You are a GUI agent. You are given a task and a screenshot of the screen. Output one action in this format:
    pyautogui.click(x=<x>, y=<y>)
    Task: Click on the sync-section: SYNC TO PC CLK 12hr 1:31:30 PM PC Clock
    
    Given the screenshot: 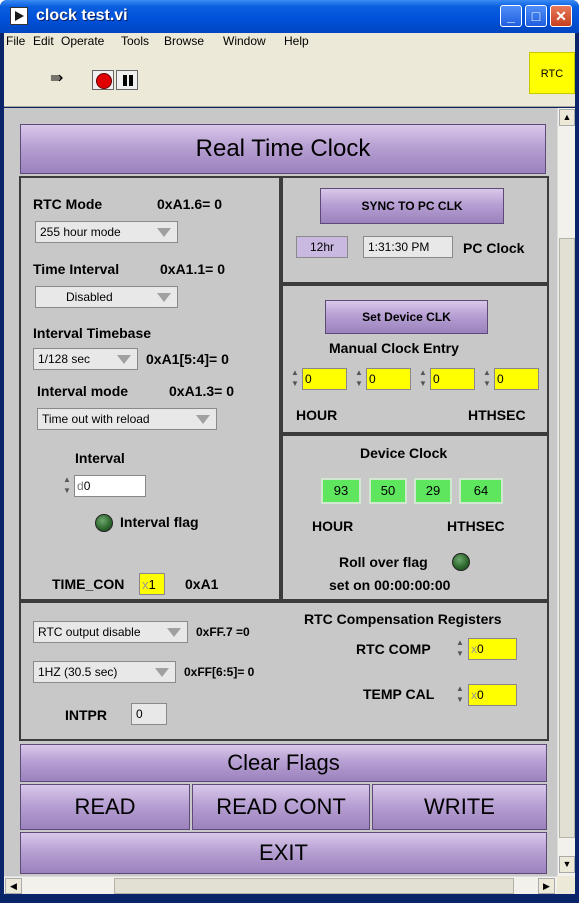 What is the action you would take?
    pyautogui.click(x=415, y=230)
    